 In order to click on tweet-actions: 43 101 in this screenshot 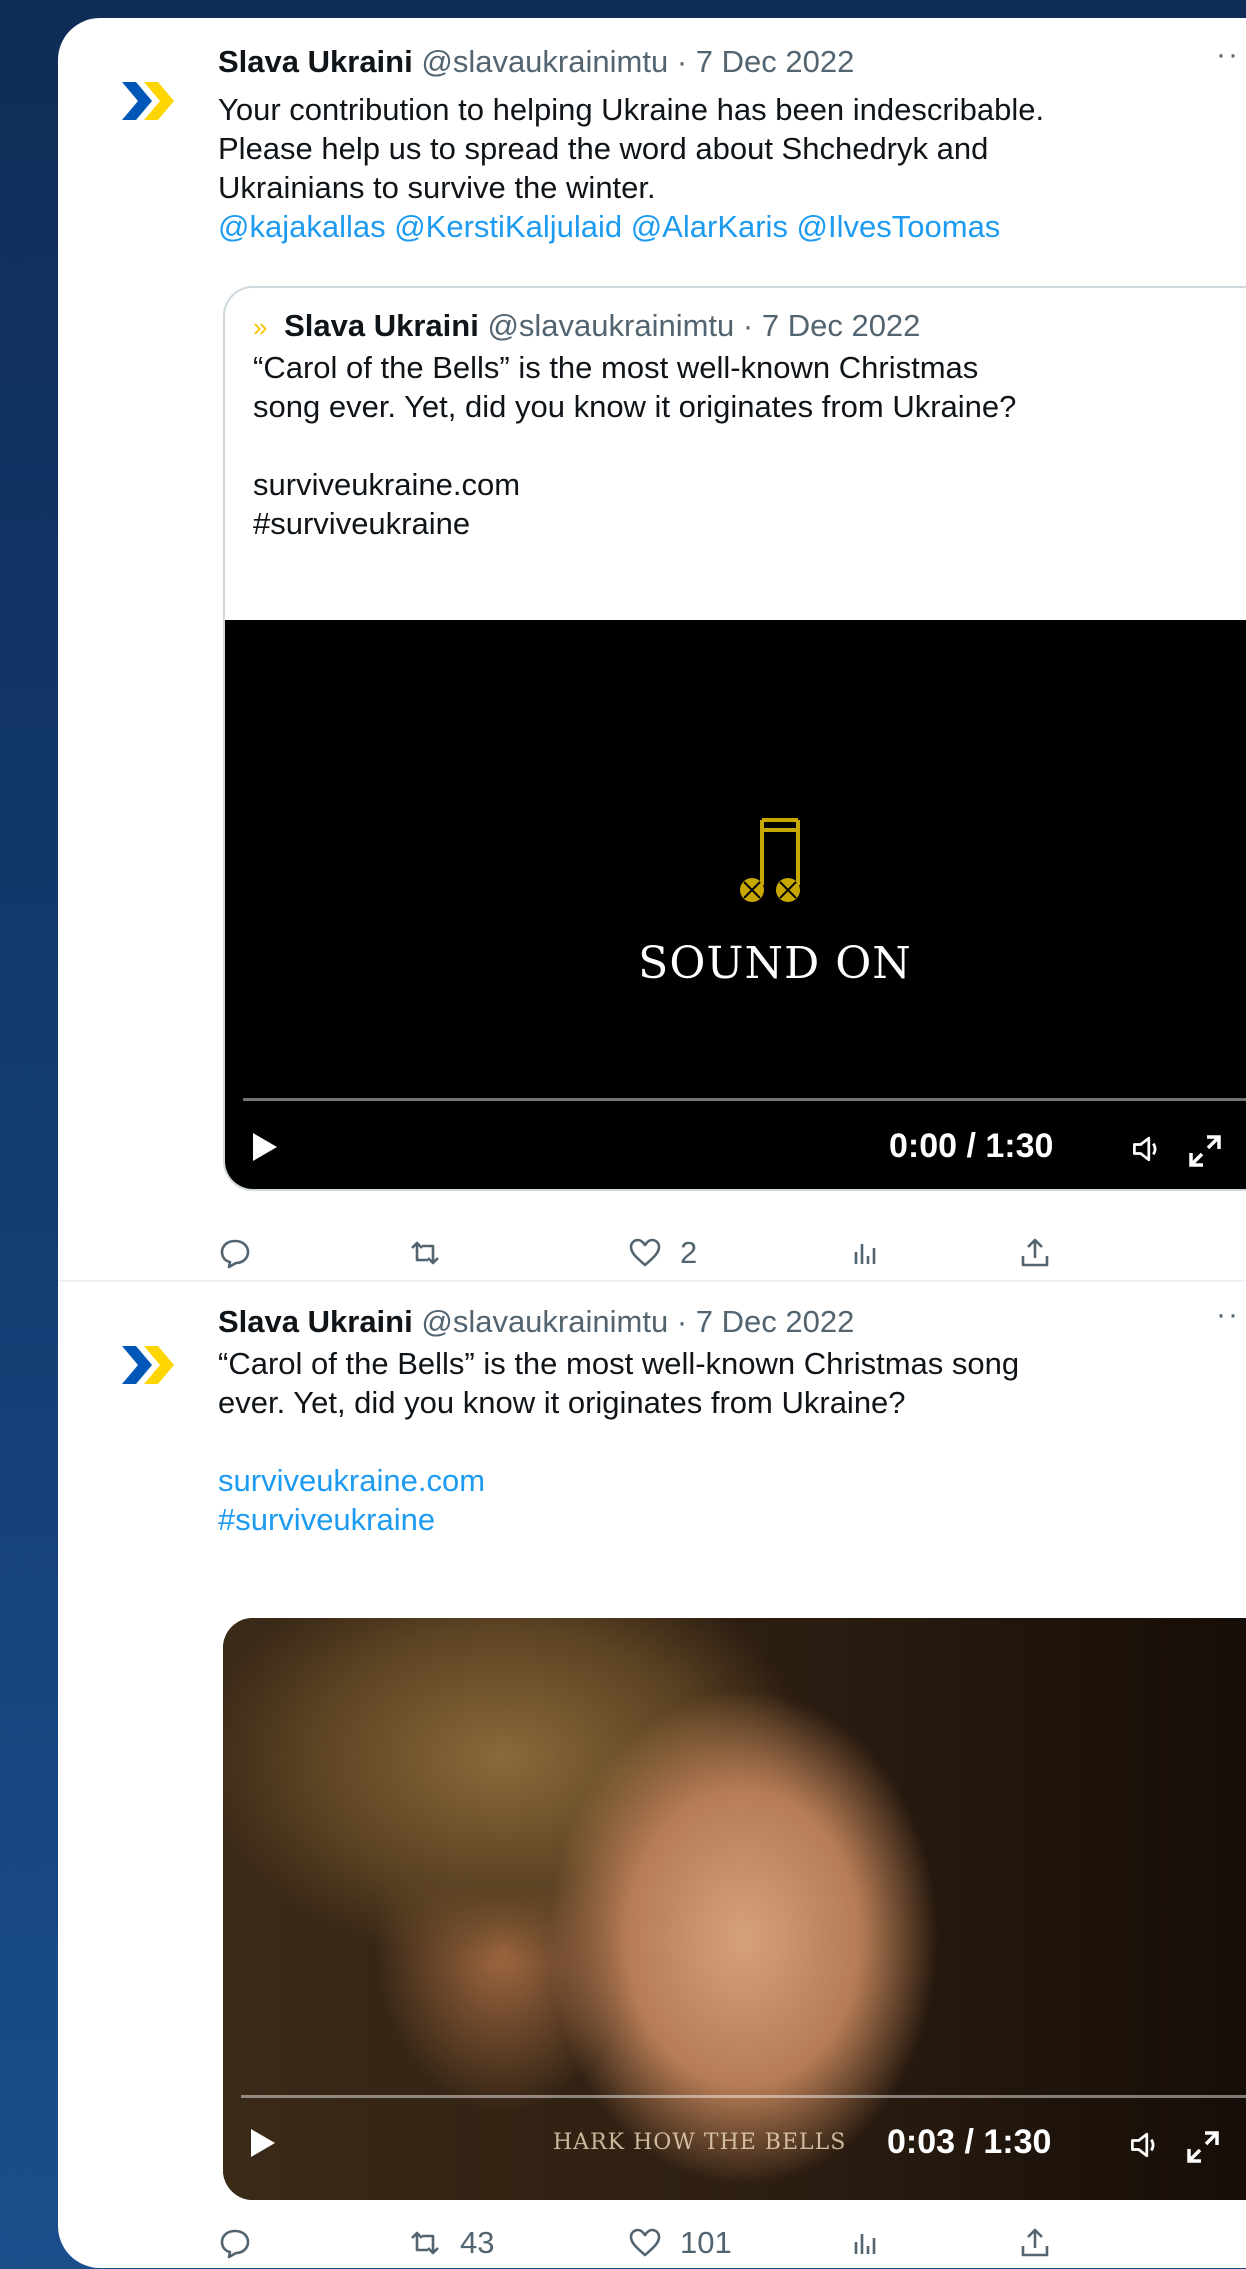, I will do `click(693, 2240)`.